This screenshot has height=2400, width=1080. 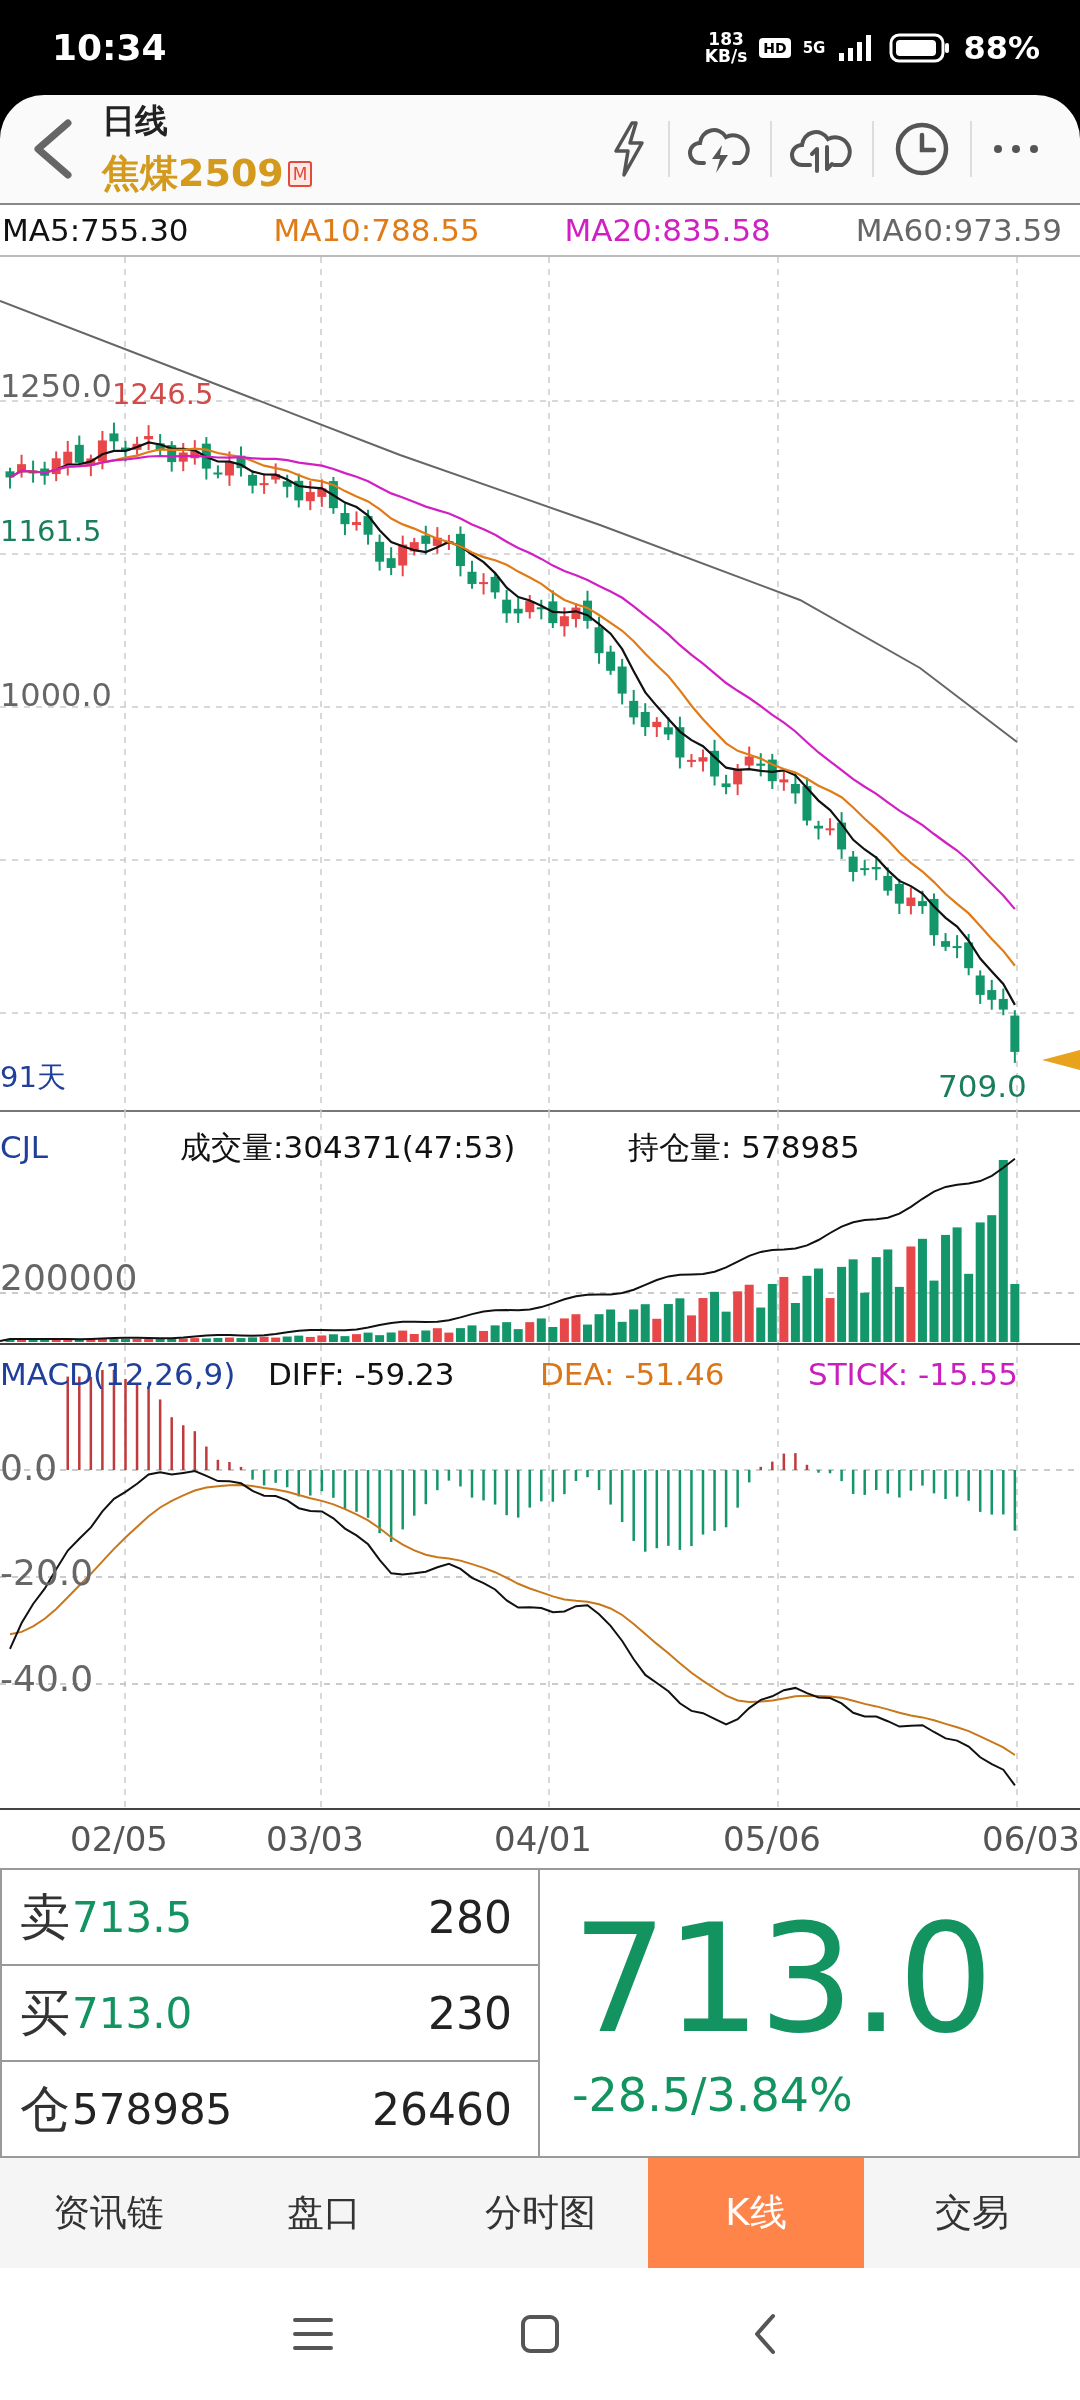 What do you see at coordinates (958, 230) in the screenshot?
I see `moving-average-value: MA60:973.59` at bounding box center [958, 230].